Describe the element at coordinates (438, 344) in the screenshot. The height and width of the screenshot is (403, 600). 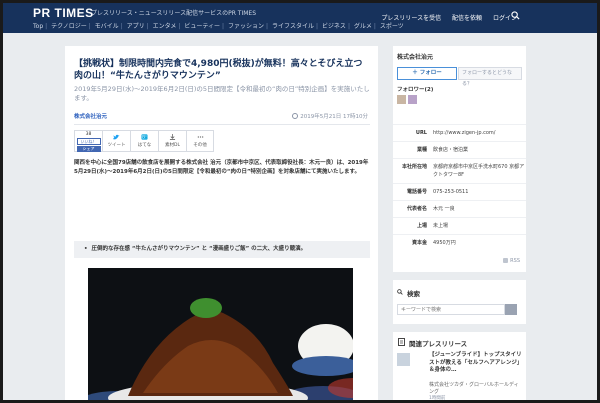
I see `related-heading: 関連プレスリリース` at that location.